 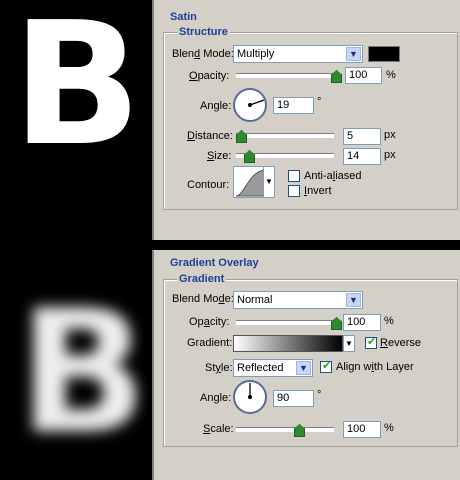 I want to click on angle-dial, so click(x=250, y=105).